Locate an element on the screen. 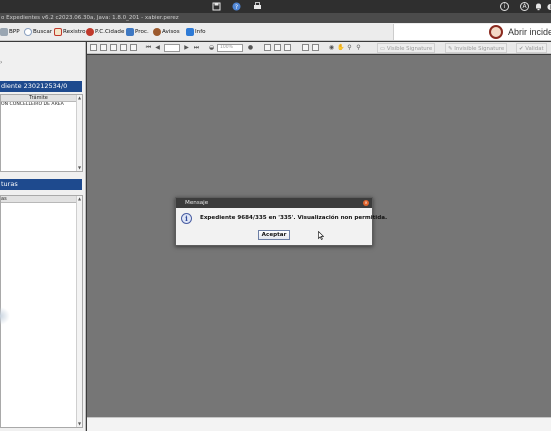 This screenshot has width=551, height=431. visible-signature-label: Visible Signature is located at coordinates (409, 49).